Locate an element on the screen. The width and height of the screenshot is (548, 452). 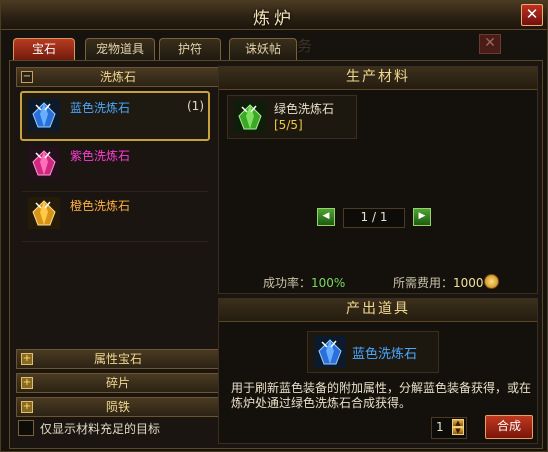
material-slot: 绿色洗炼石 [5/5] is located at coordinates (292, 117).